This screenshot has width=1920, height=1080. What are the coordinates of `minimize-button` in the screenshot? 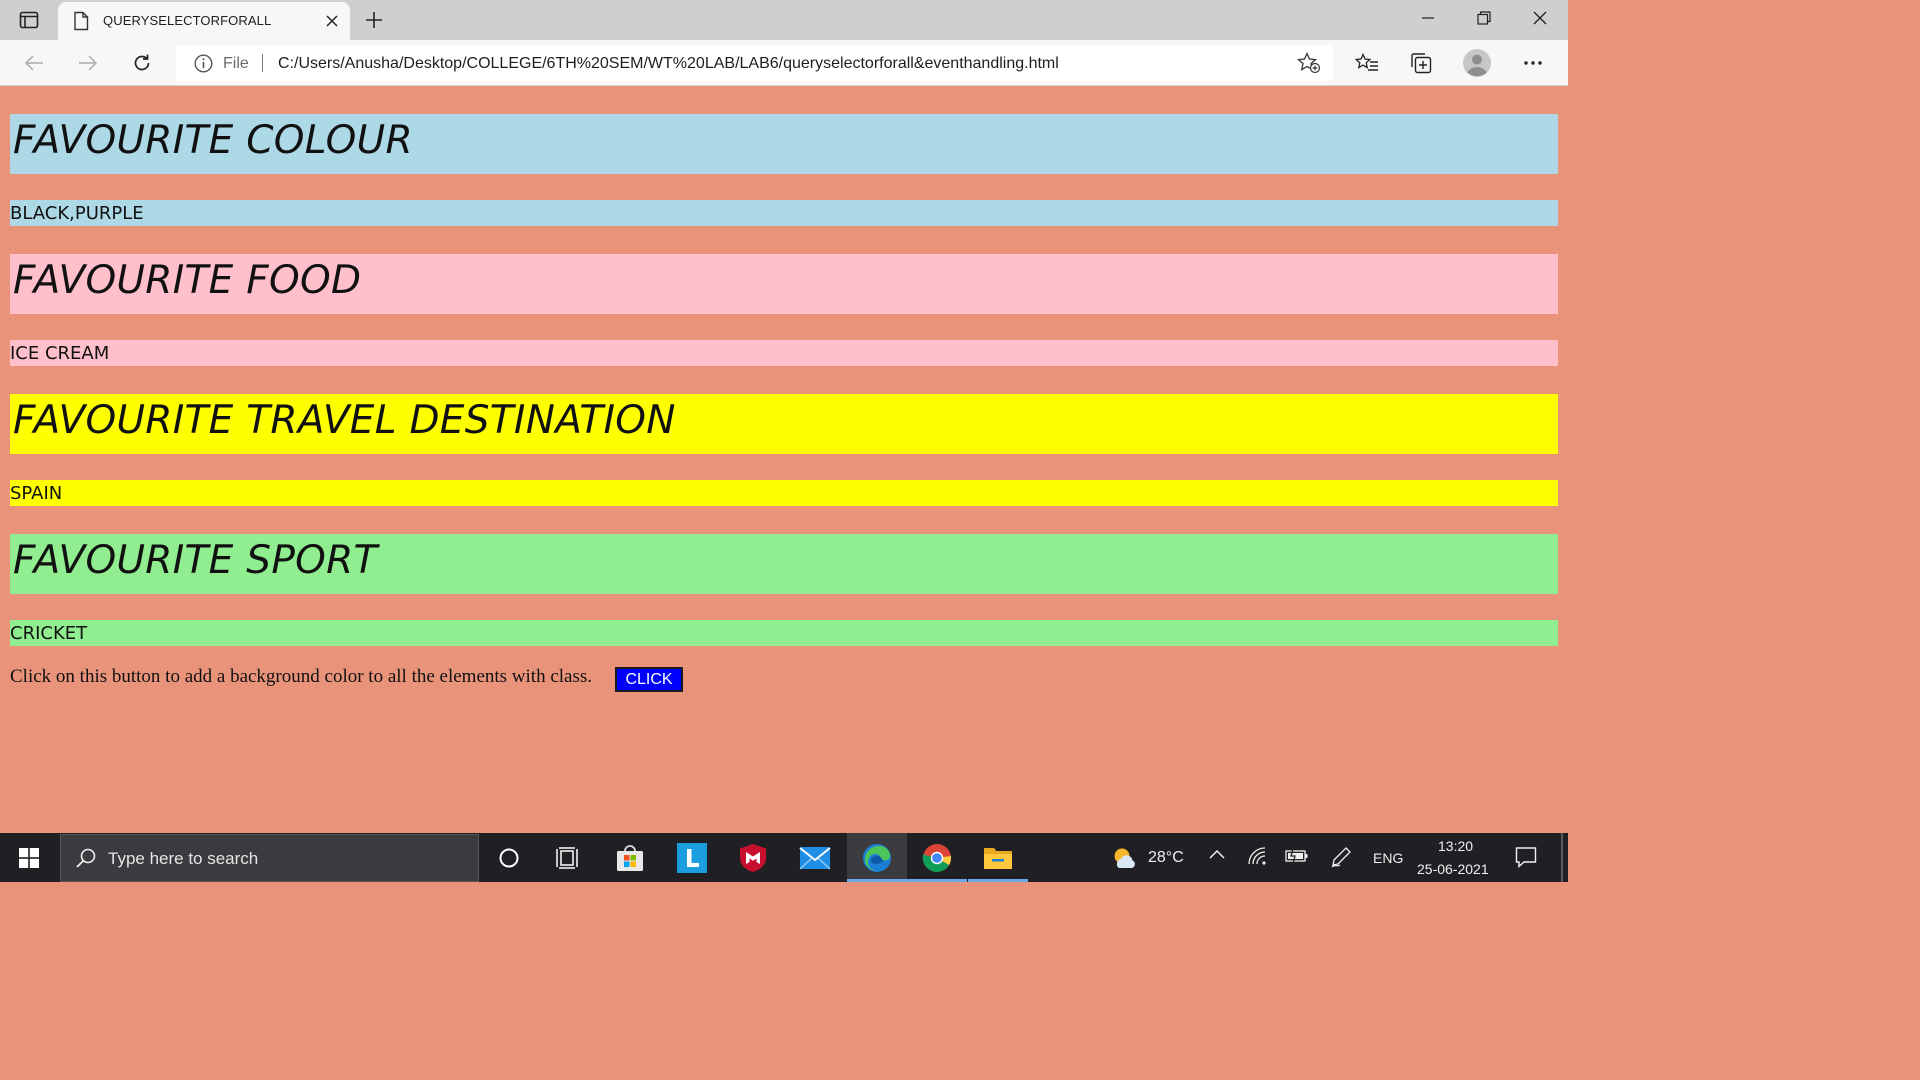 It's located at (1428, 18).